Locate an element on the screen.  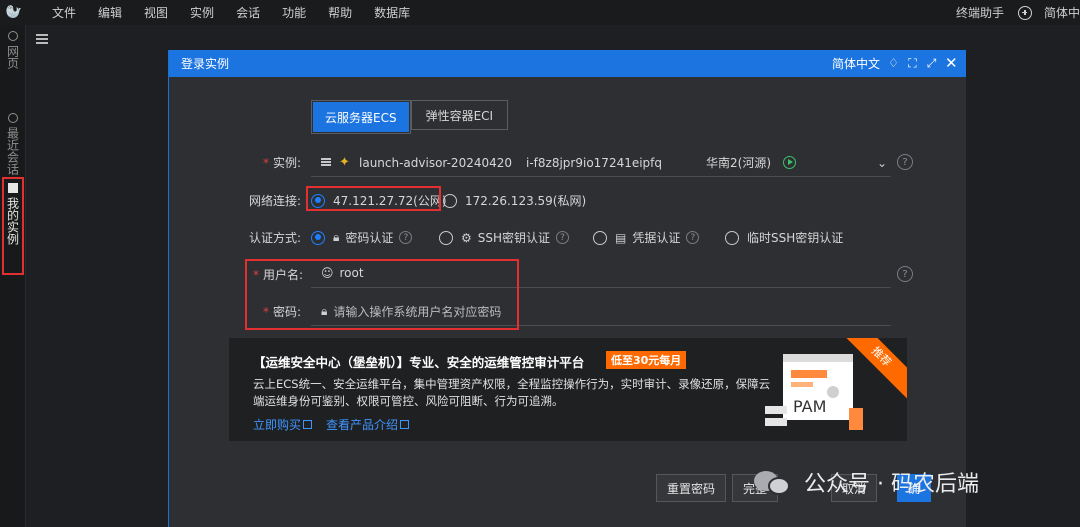
language-switch: 简体中文 is located at coordinates (856, 63).